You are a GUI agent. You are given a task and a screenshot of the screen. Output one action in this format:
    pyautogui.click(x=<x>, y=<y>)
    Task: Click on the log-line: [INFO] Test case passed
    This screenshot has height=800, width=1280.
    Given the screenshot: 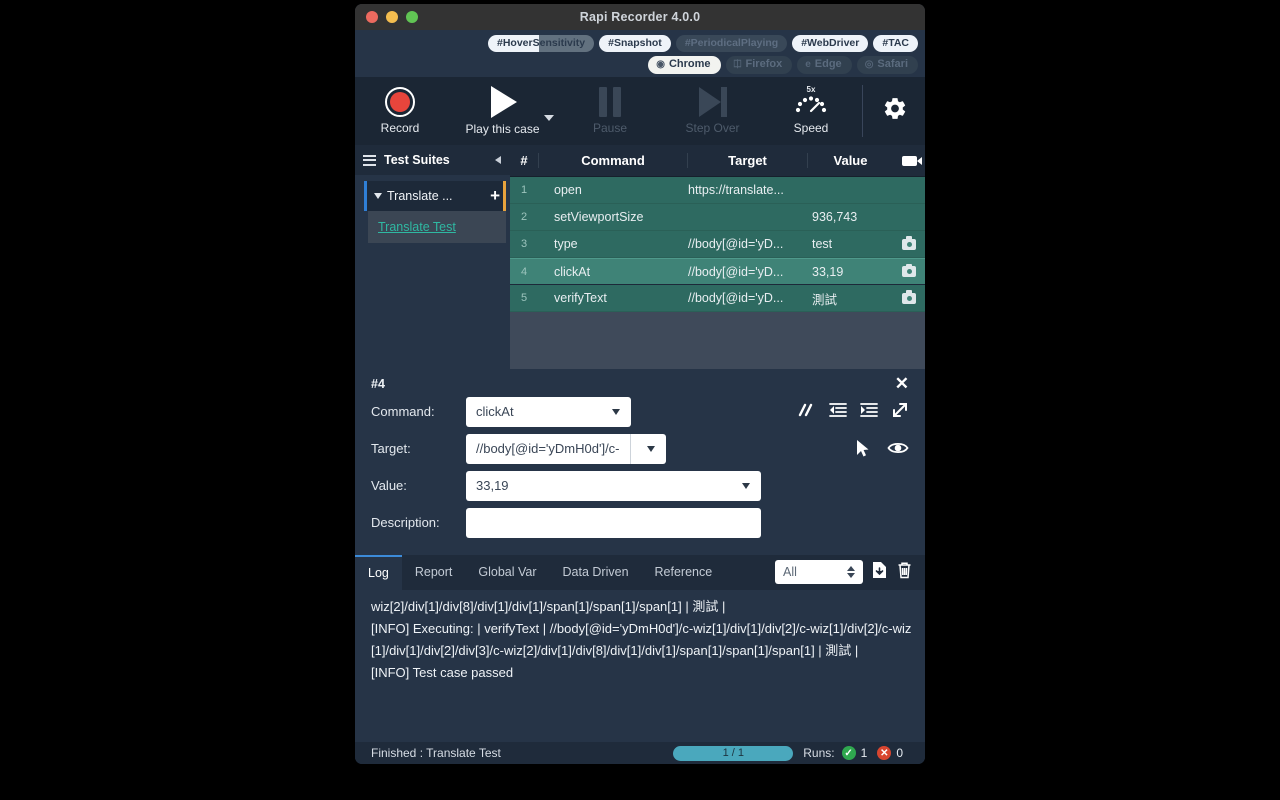 What is the action you would take?
    pyautogui.click(x=442, y=672)
    